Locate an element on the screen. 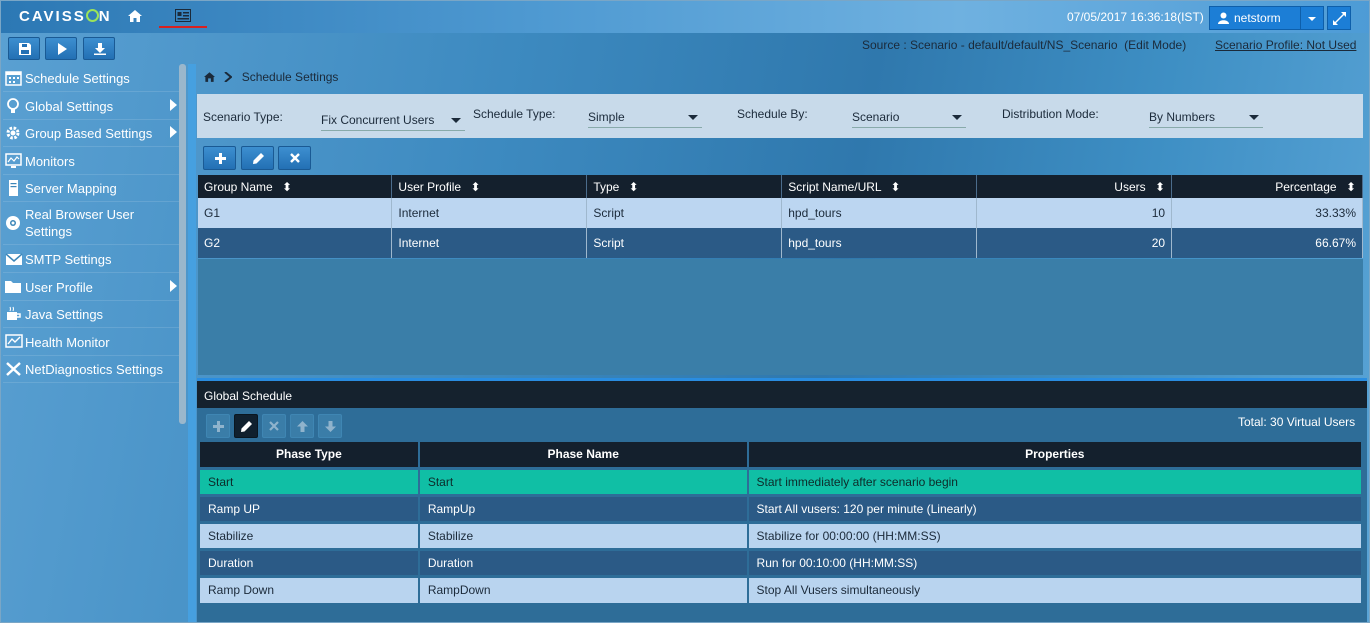 The width and height of the screenshot is (1370, 623). sidebar-item-real-browser-user-settings: Real Browser User Settings is located at coordinates (91, 223).